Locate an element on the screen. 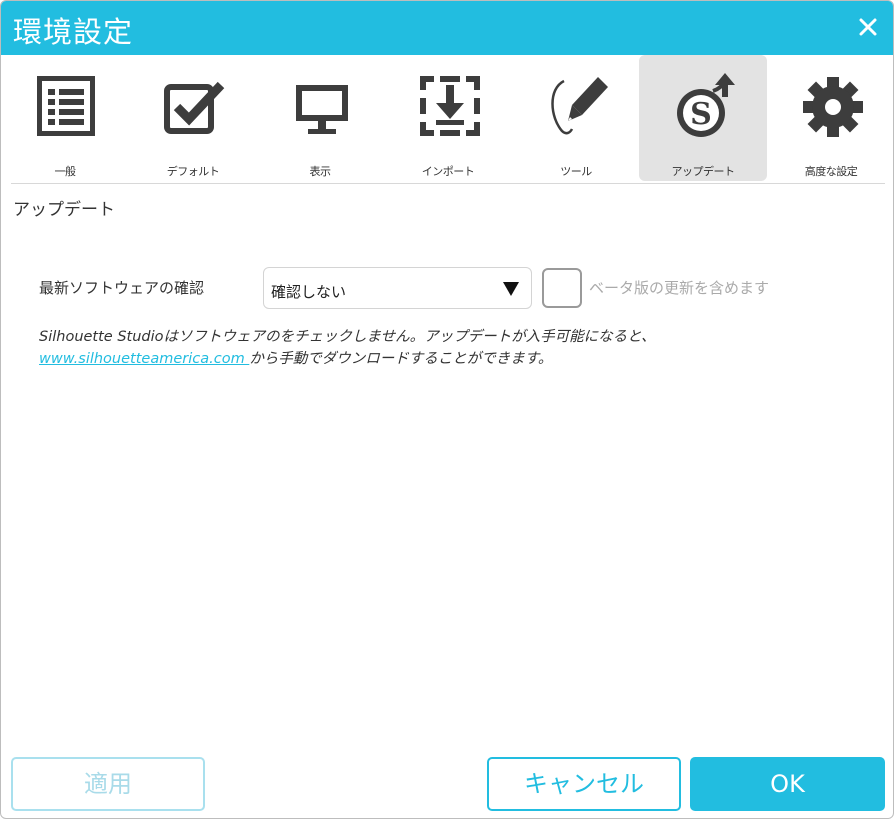 This screenshot has height=819, width=894. monitor-icon is located at coordinates (322, 109).